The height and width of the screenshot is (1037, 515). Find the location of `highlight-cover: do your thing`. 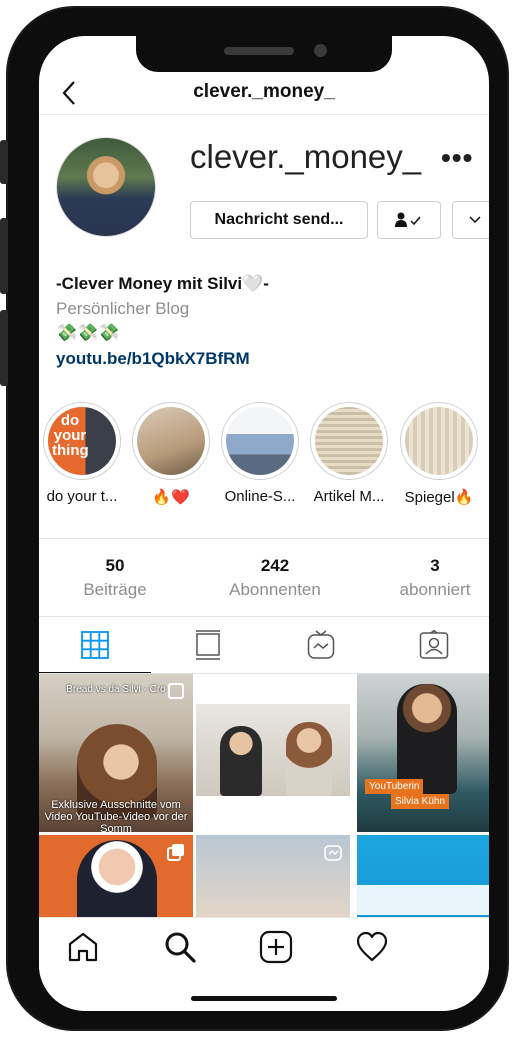

highlight-cover: do your thing is located at coordinates (82, 441).